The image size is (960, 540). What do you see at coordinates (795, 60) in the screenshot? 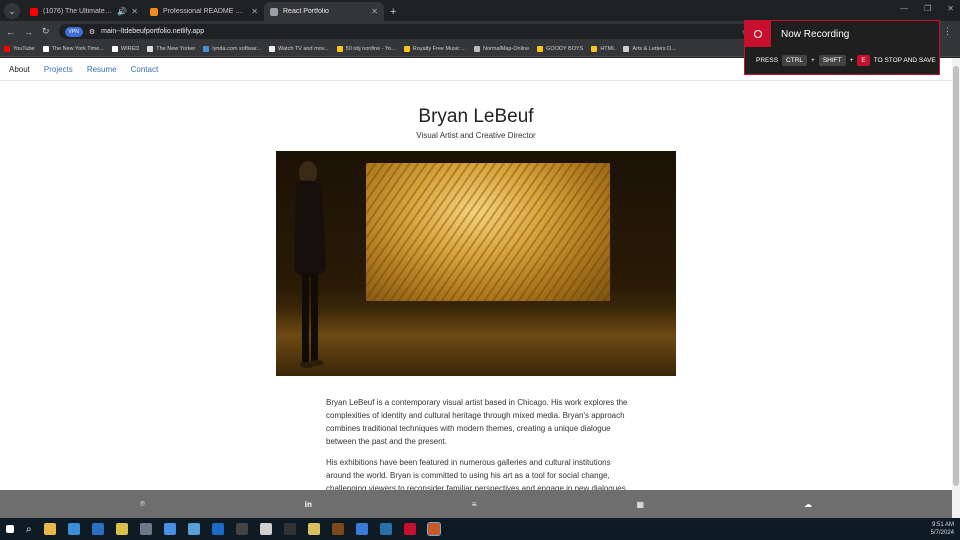
I see `ctrl-key: CTRL` at bounding box center [795, 60].